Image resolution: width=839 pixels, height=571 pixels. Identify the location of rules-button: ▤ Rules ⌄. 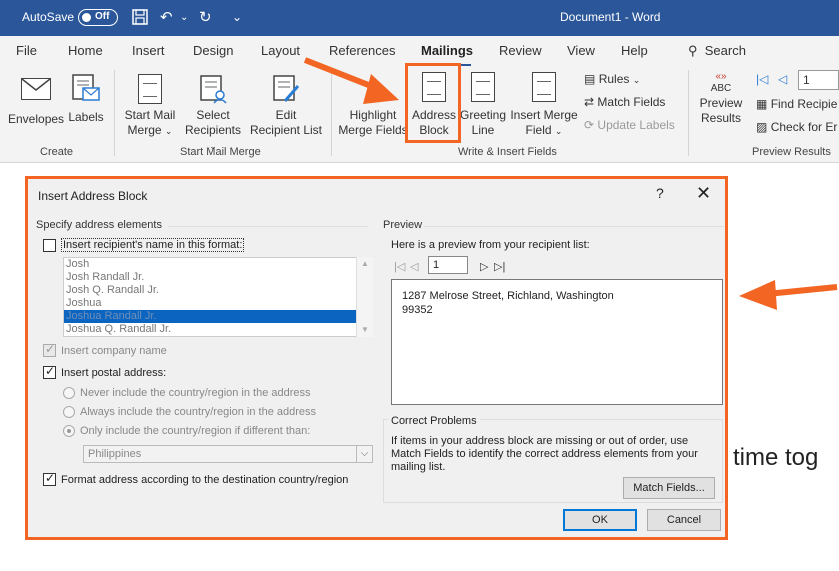
(612, 79).